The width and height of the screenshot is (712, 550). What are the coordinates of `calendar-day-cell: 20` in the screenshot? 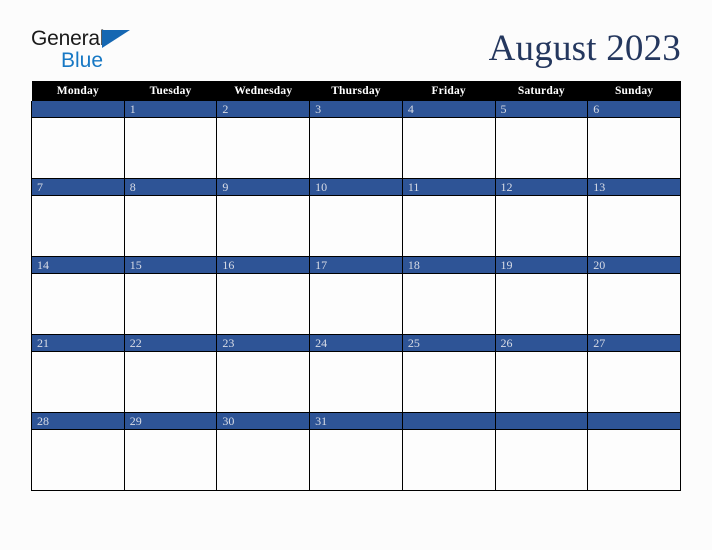 It's located at (634, 295).